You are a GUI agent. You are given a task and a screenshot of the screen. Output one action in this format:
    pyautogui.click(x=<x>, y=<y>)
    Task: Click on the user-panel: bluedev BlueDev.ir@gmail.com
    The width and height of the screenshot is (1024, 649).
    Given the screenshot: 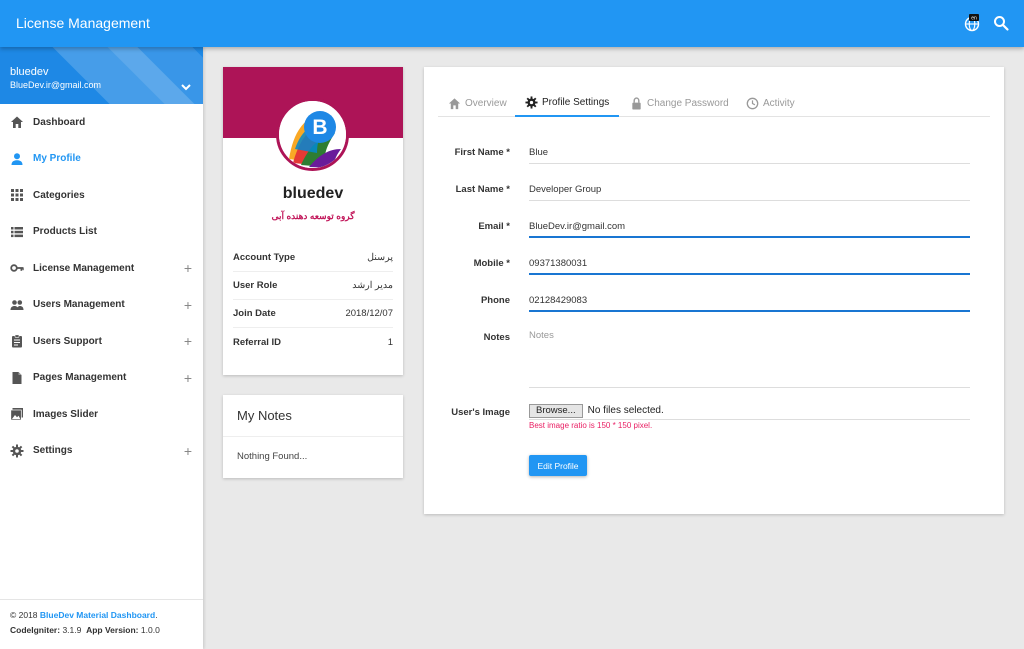 What is the action you would take?
    pyautogui.click(x=101, y=75)
    